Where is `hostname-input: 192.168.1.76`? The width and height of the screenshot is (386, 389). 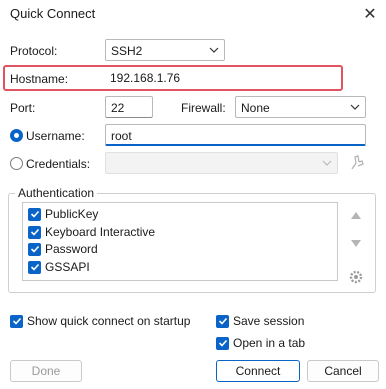
hostname-input: 192.168.1.76 is located at coordinates (221, 78).